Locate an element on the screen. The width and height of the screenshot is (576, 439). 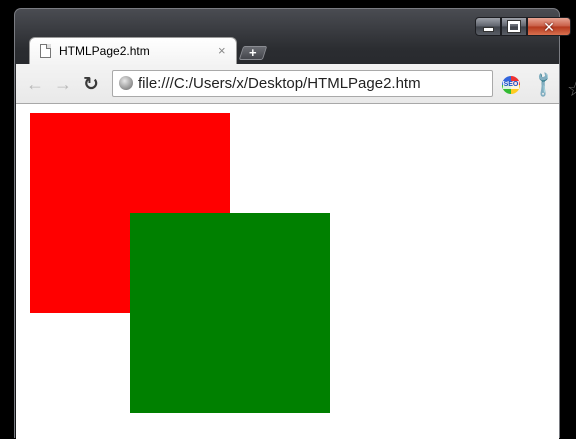
close-icon: ✕ is located at coordinates (549, 26).